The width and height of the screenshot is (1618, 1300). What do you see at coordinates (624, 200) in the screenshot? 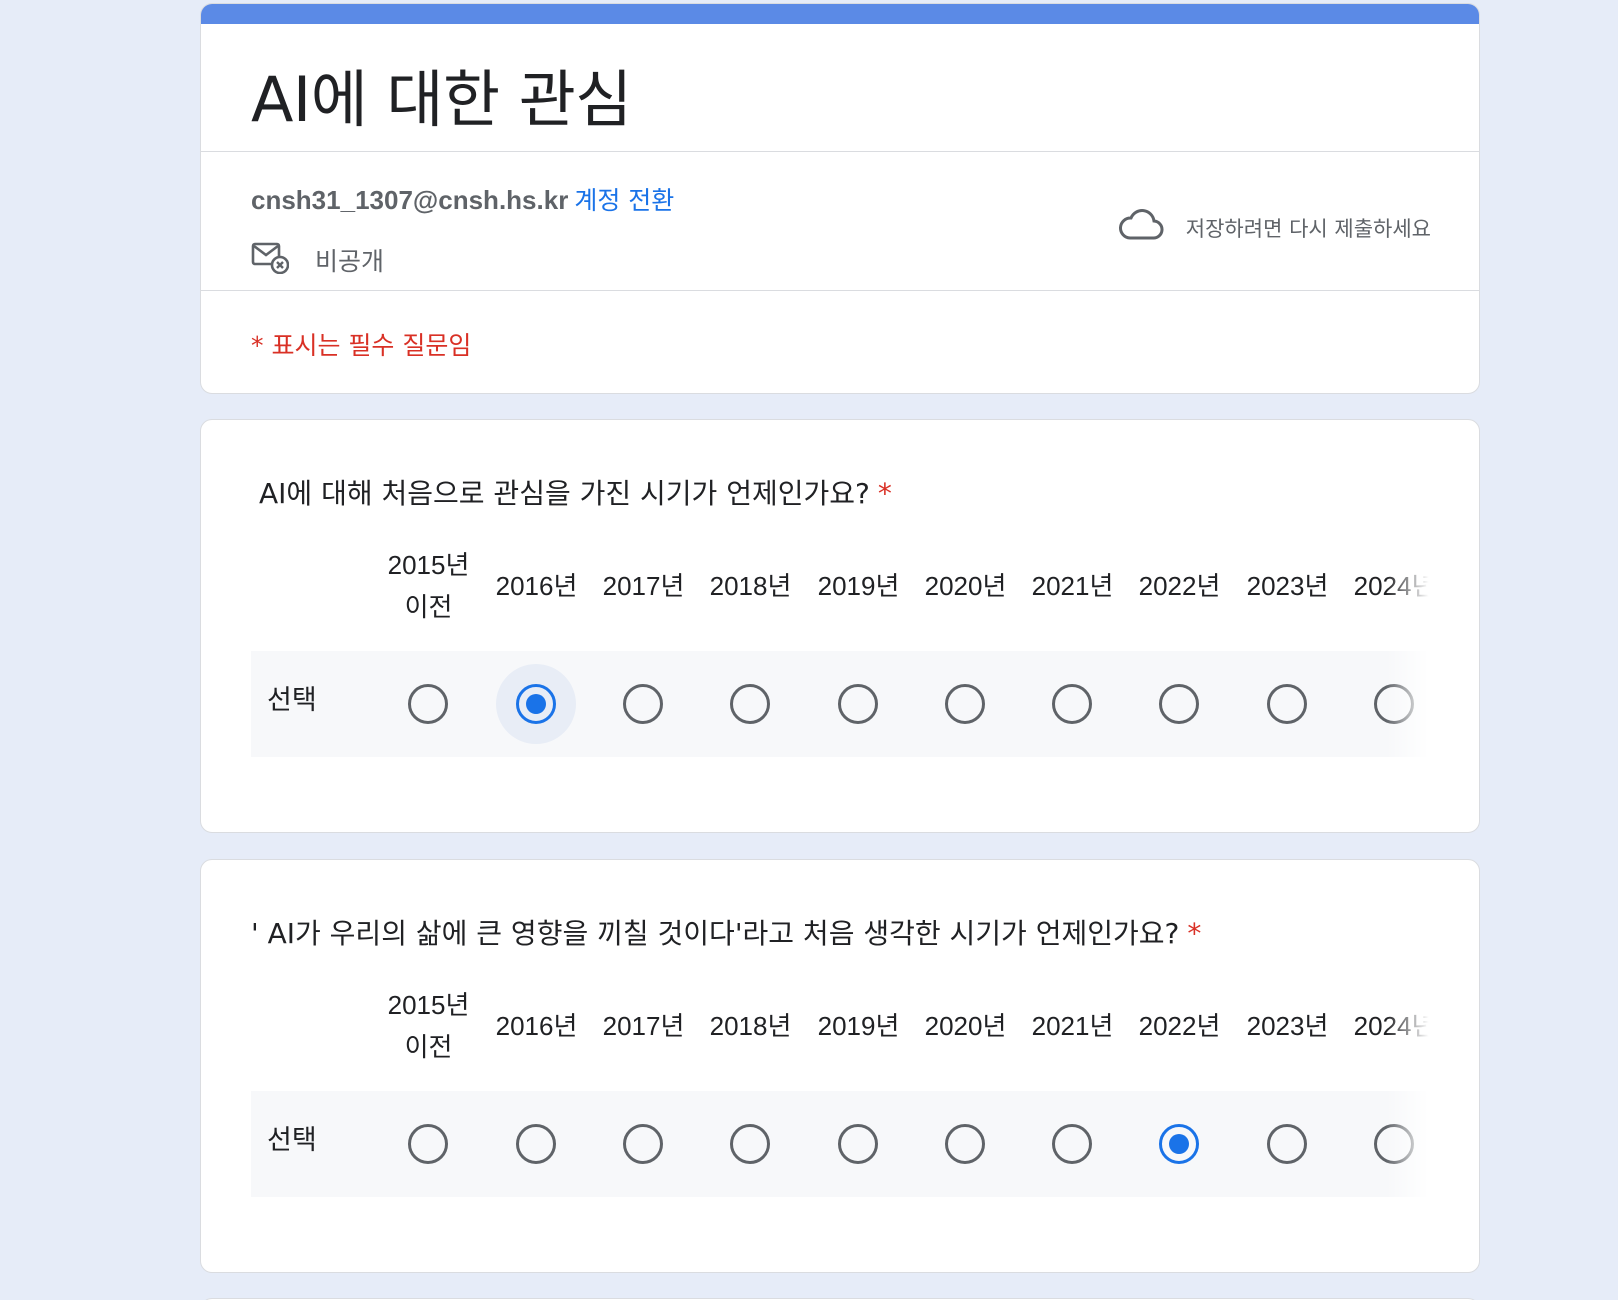
I see `switch-account-link: 계정 전환` at bounding box center [624, 200].